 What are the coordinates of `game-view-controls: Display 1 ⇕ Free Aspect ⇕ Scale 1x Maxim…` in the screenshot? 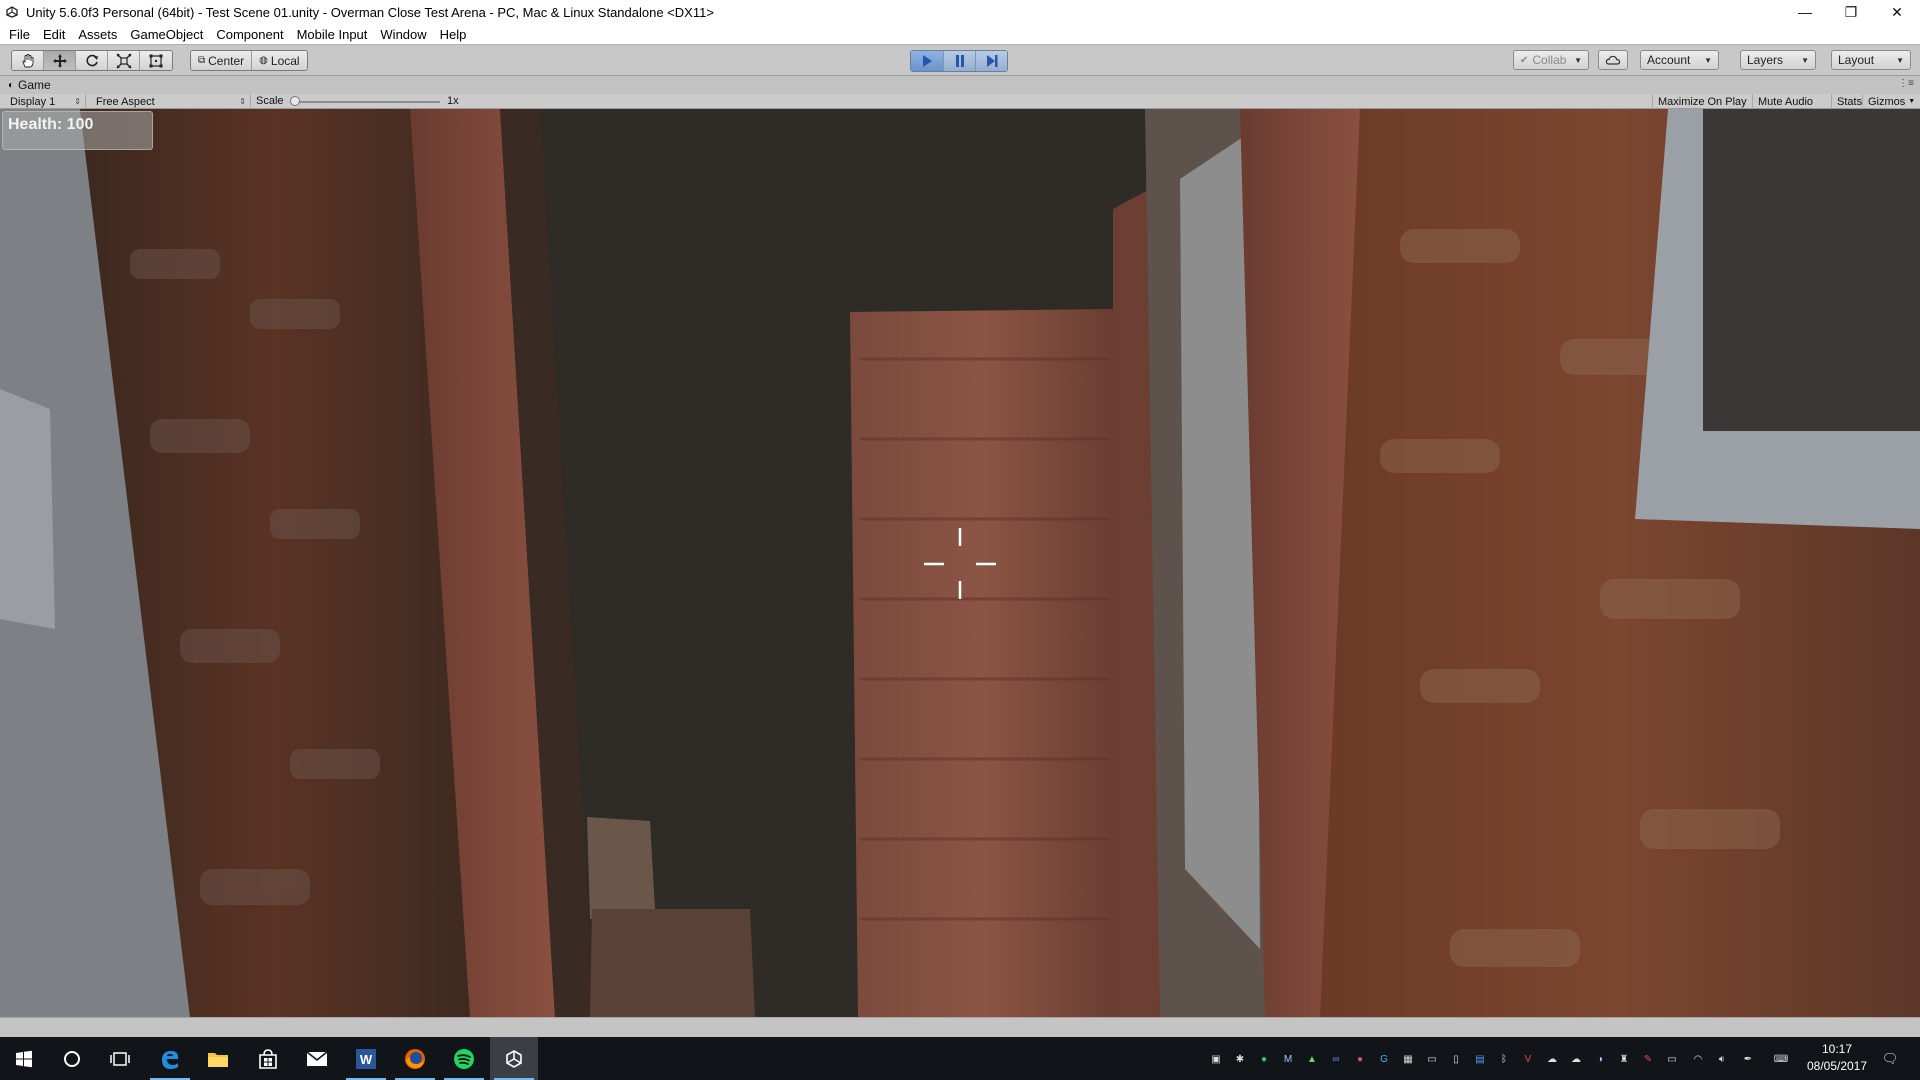 It's located at (960, 101).